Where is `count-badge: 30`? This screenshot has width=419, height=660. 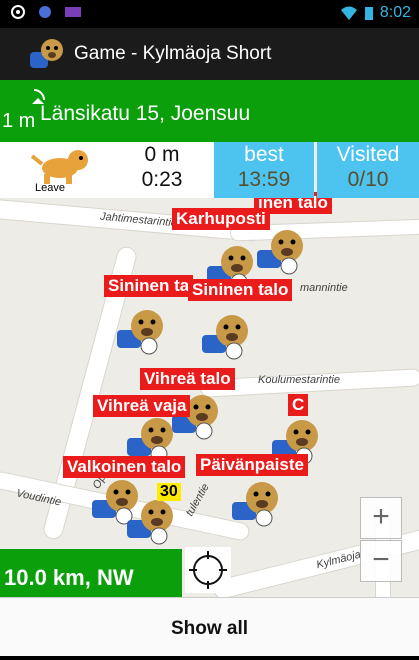 count-badge: 30 is located at coordinates (169, 492).